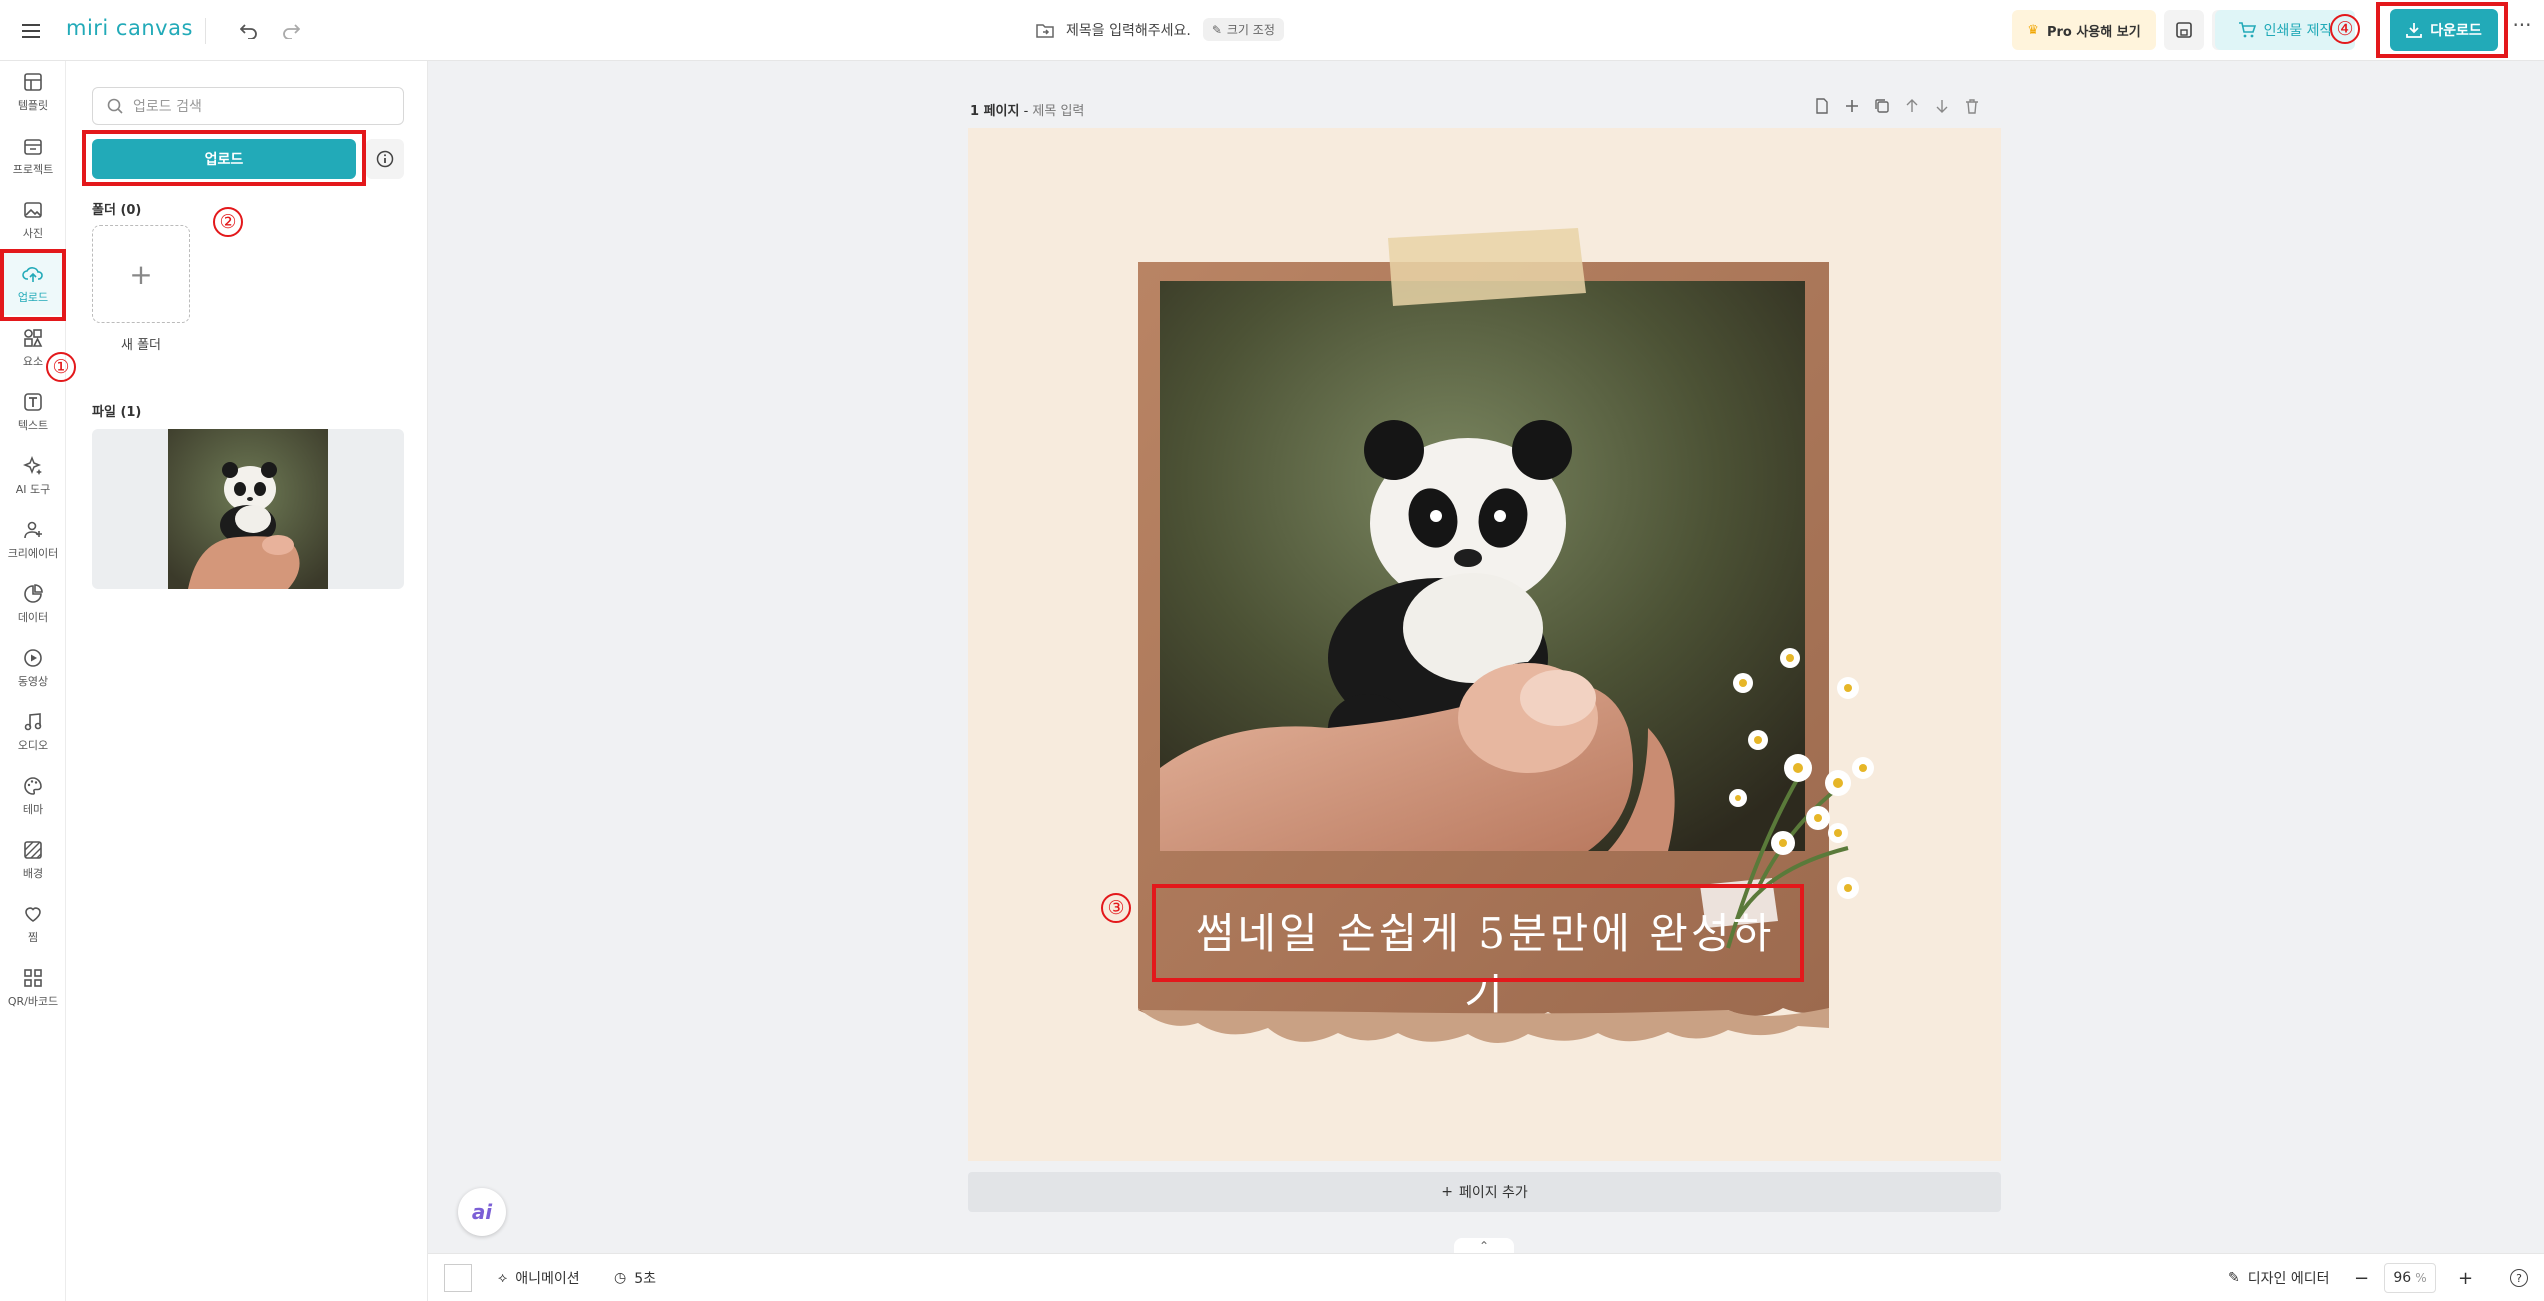 Image resolution: width=2544 pixels, height=1301 pixels. What do you see at coordinates (33, 476) in the screenshot?
I see `sidebar-item-ai-tools: AI 도구` at bounding box center [33, 476].